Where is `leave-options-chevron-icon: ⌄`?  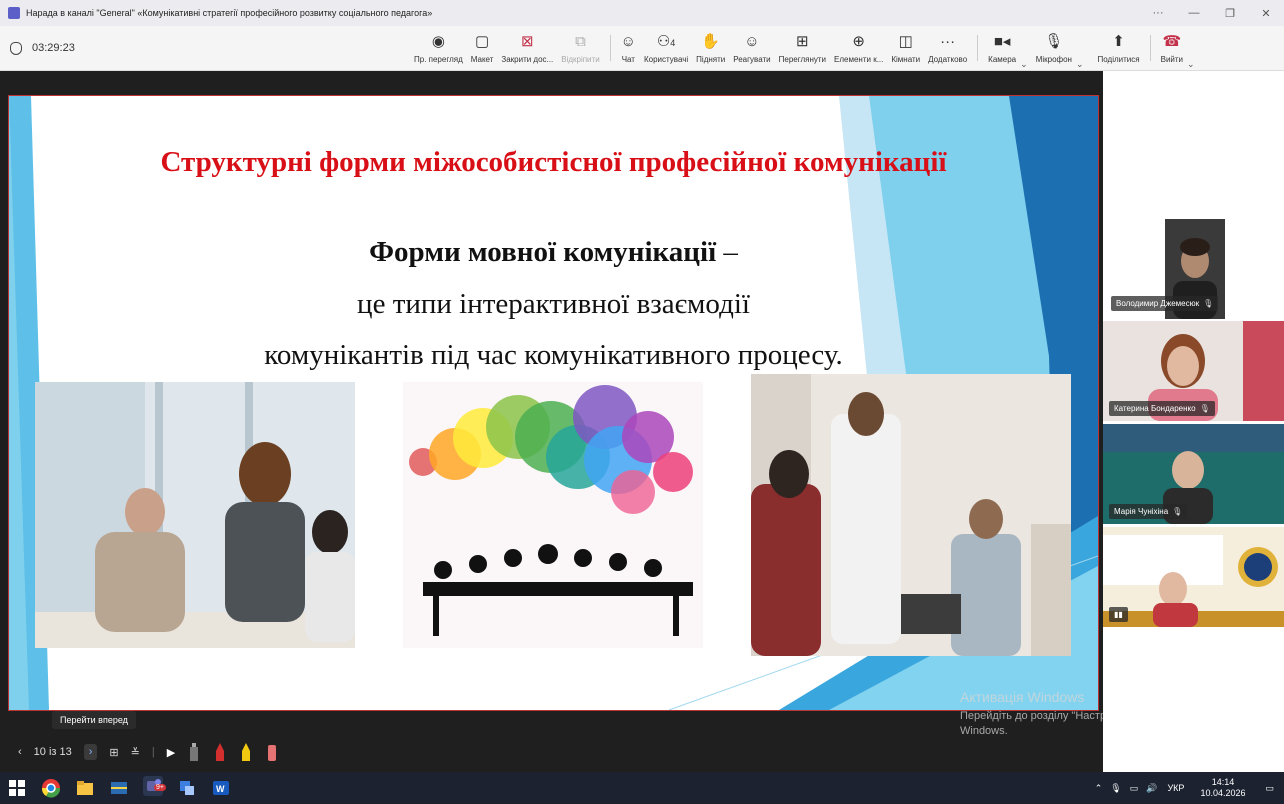 leave-options-chevron-icon: ⌄ is located at coordinates (1191, 64).